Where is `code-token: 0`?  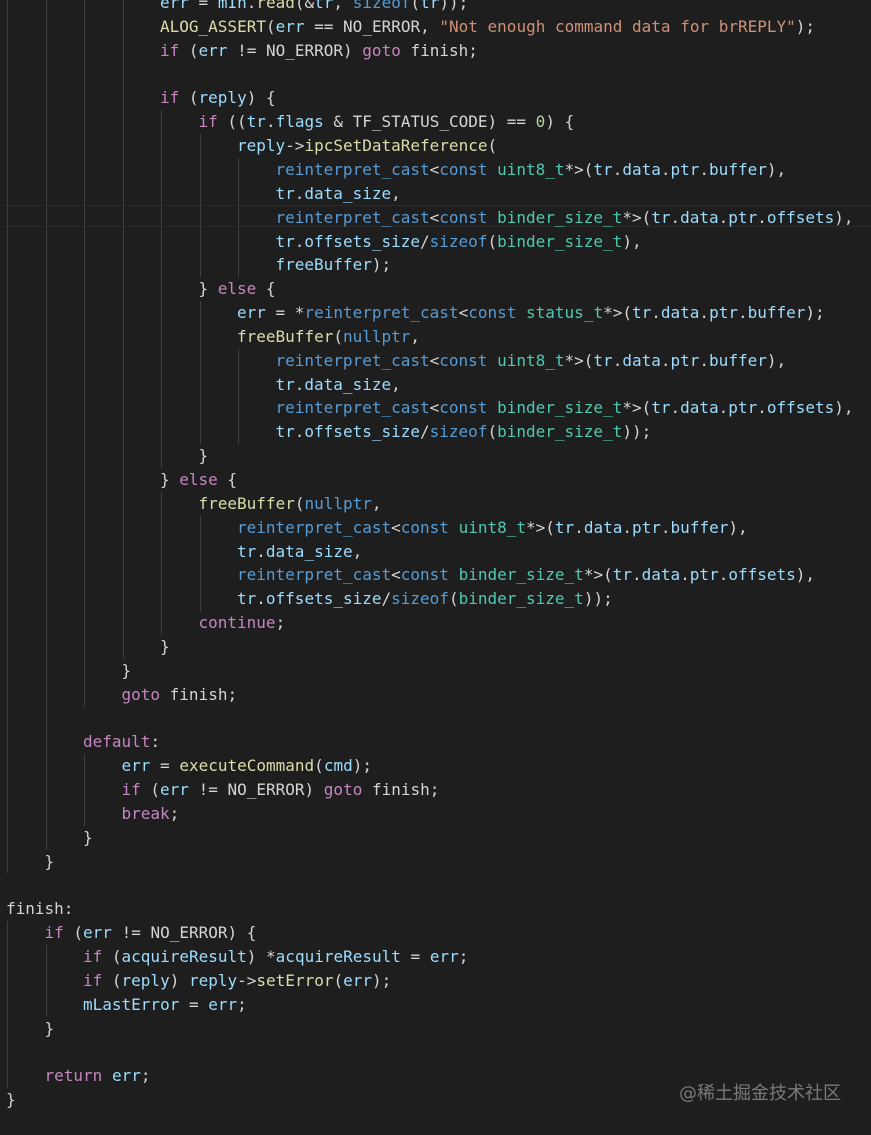 code-token: 0 is located at coordinates (540, 122).